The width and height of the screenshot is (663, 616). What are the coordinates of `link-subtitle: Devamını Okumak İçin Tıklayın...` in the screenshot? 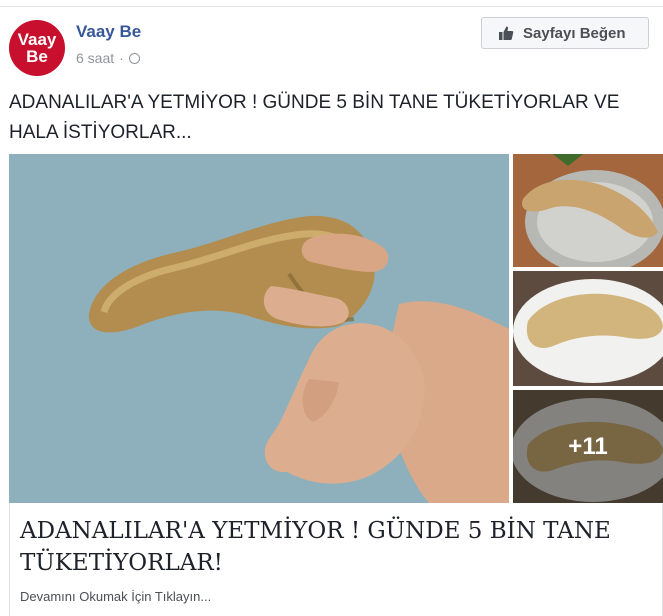 It's located at (116, 596).